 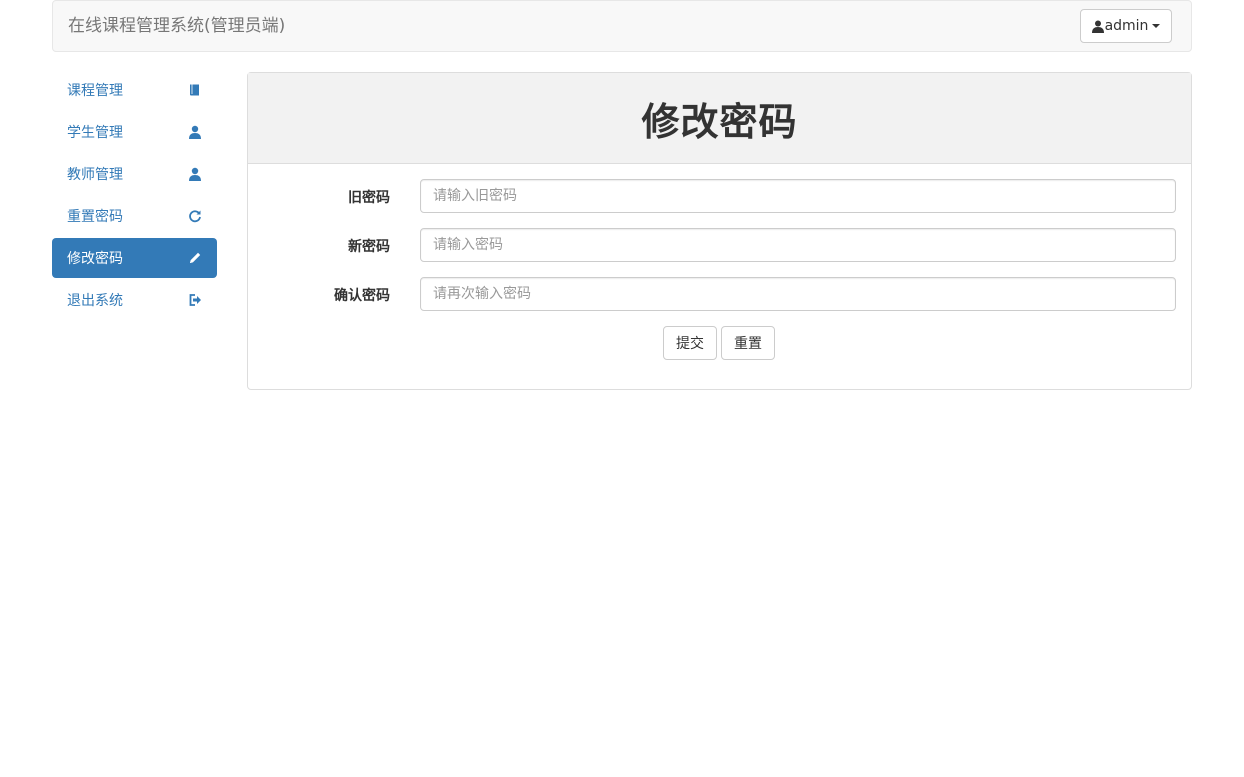 What do you see at coordinates (95, 259) in the screenshot?
I see `sidebar-item-label: 修改密码` at bounding box center [95, 259].